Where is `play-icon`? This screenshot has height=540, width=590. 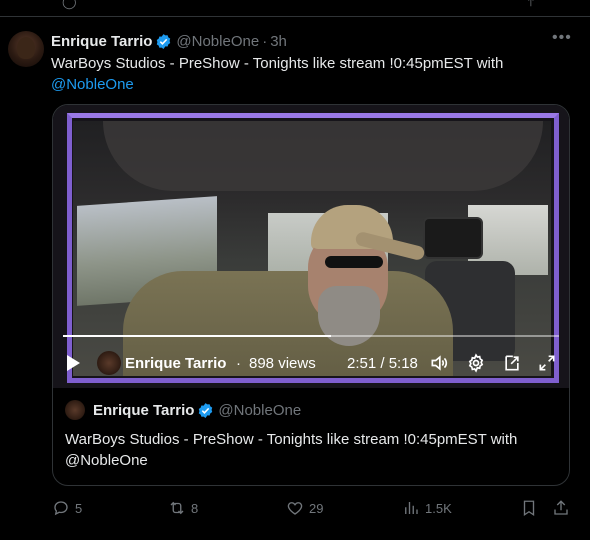
play-icon is located at coordinates (73, 363).